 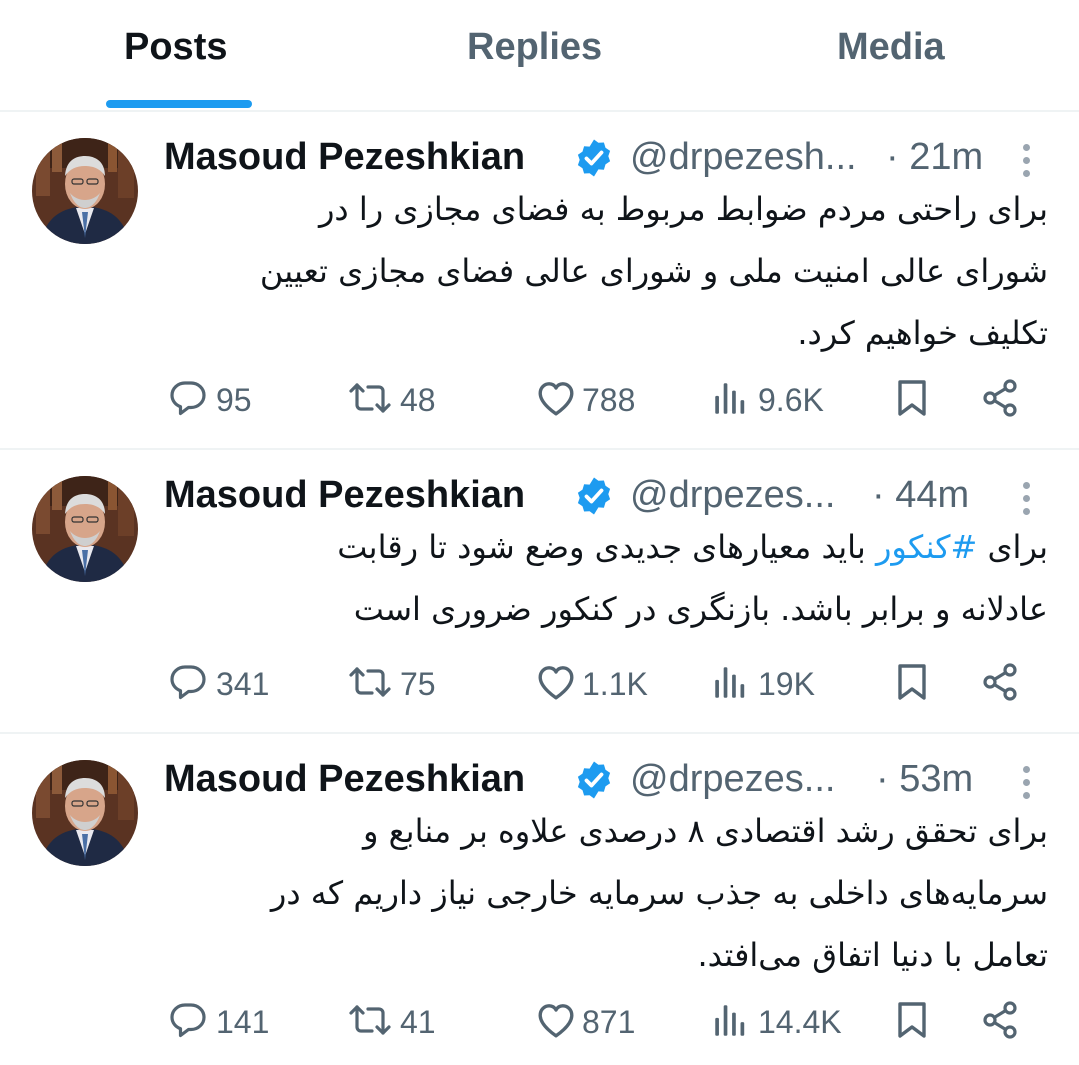 What do you see at coordinates (243, 1022) in the screenshot?
I see `reply-count: 141` at bounding box center [243, 1022].